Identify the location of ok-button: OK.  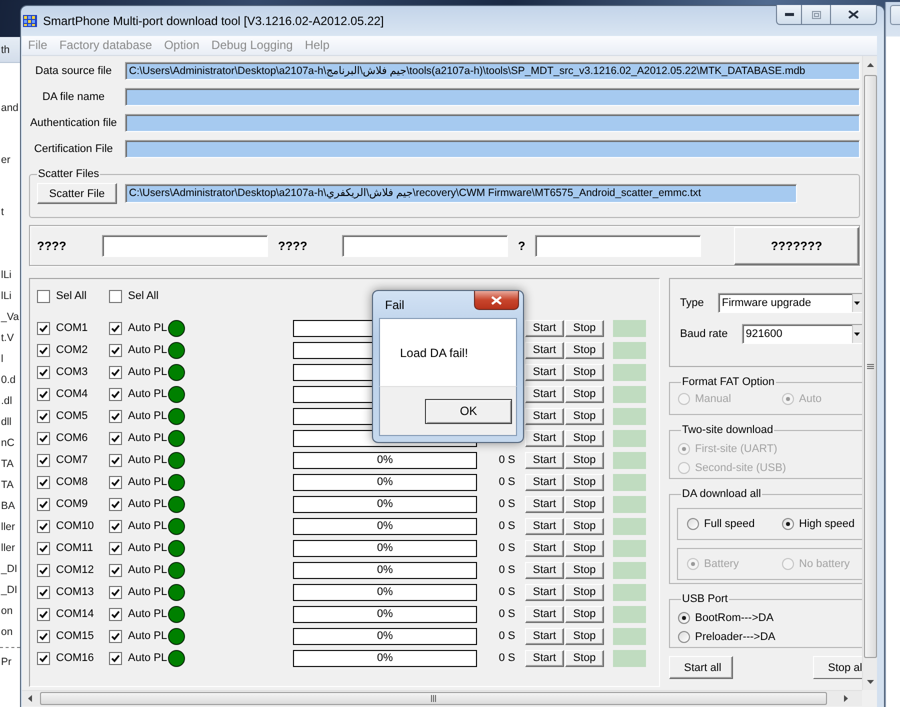
(468, 411).